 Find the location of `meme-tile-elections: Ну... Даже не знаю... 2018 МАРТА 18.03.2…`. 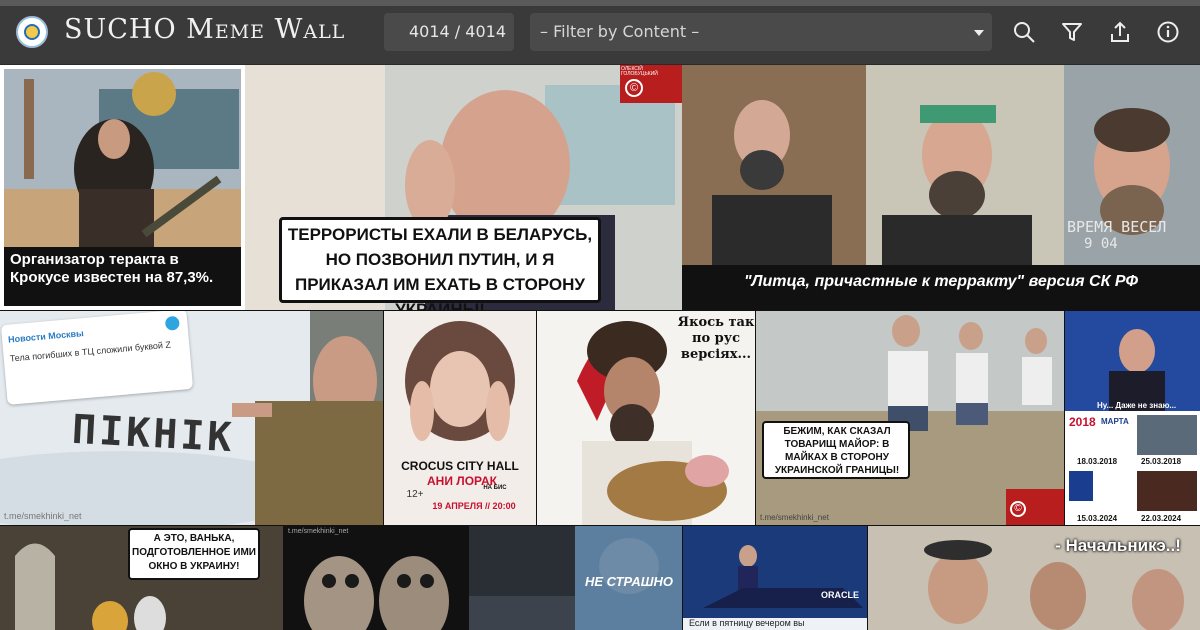

meme-tile-elections: Ну... Даже не знаю... 2018 МАРТА 18.03.2… is located at coordinates (1132, 418).